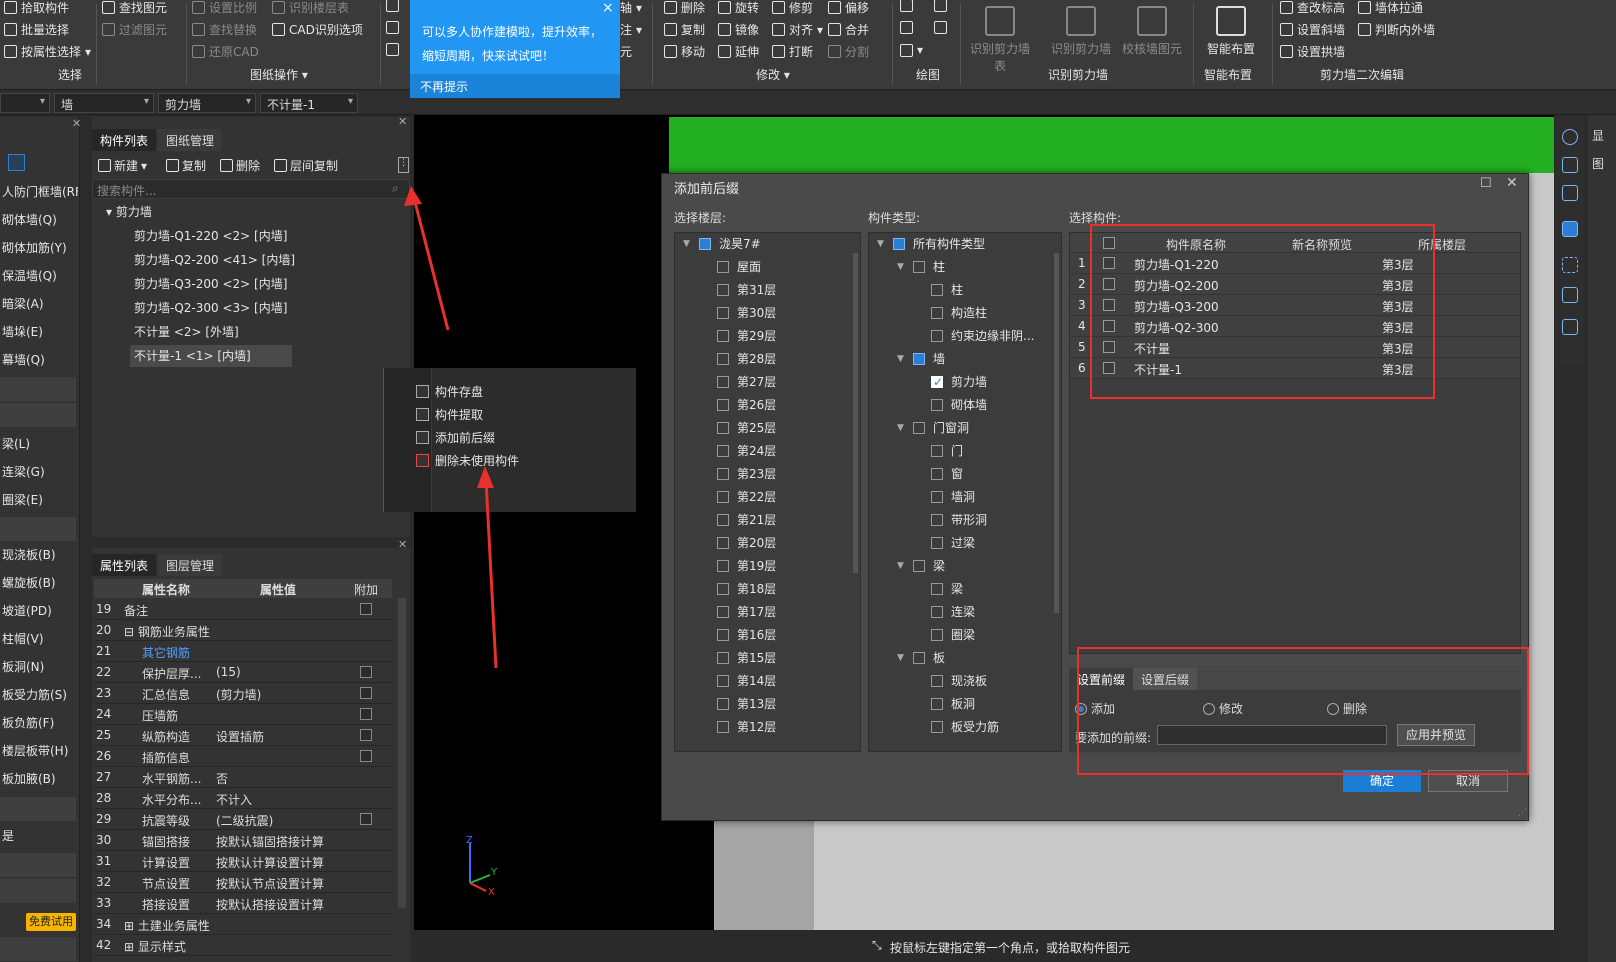 The width and height of the screenshot is (1616, 962). What do you see at coordinates (763, 313) in the screenshot?
I see `floor-item: 第30层` at bounding box center [763, 313].